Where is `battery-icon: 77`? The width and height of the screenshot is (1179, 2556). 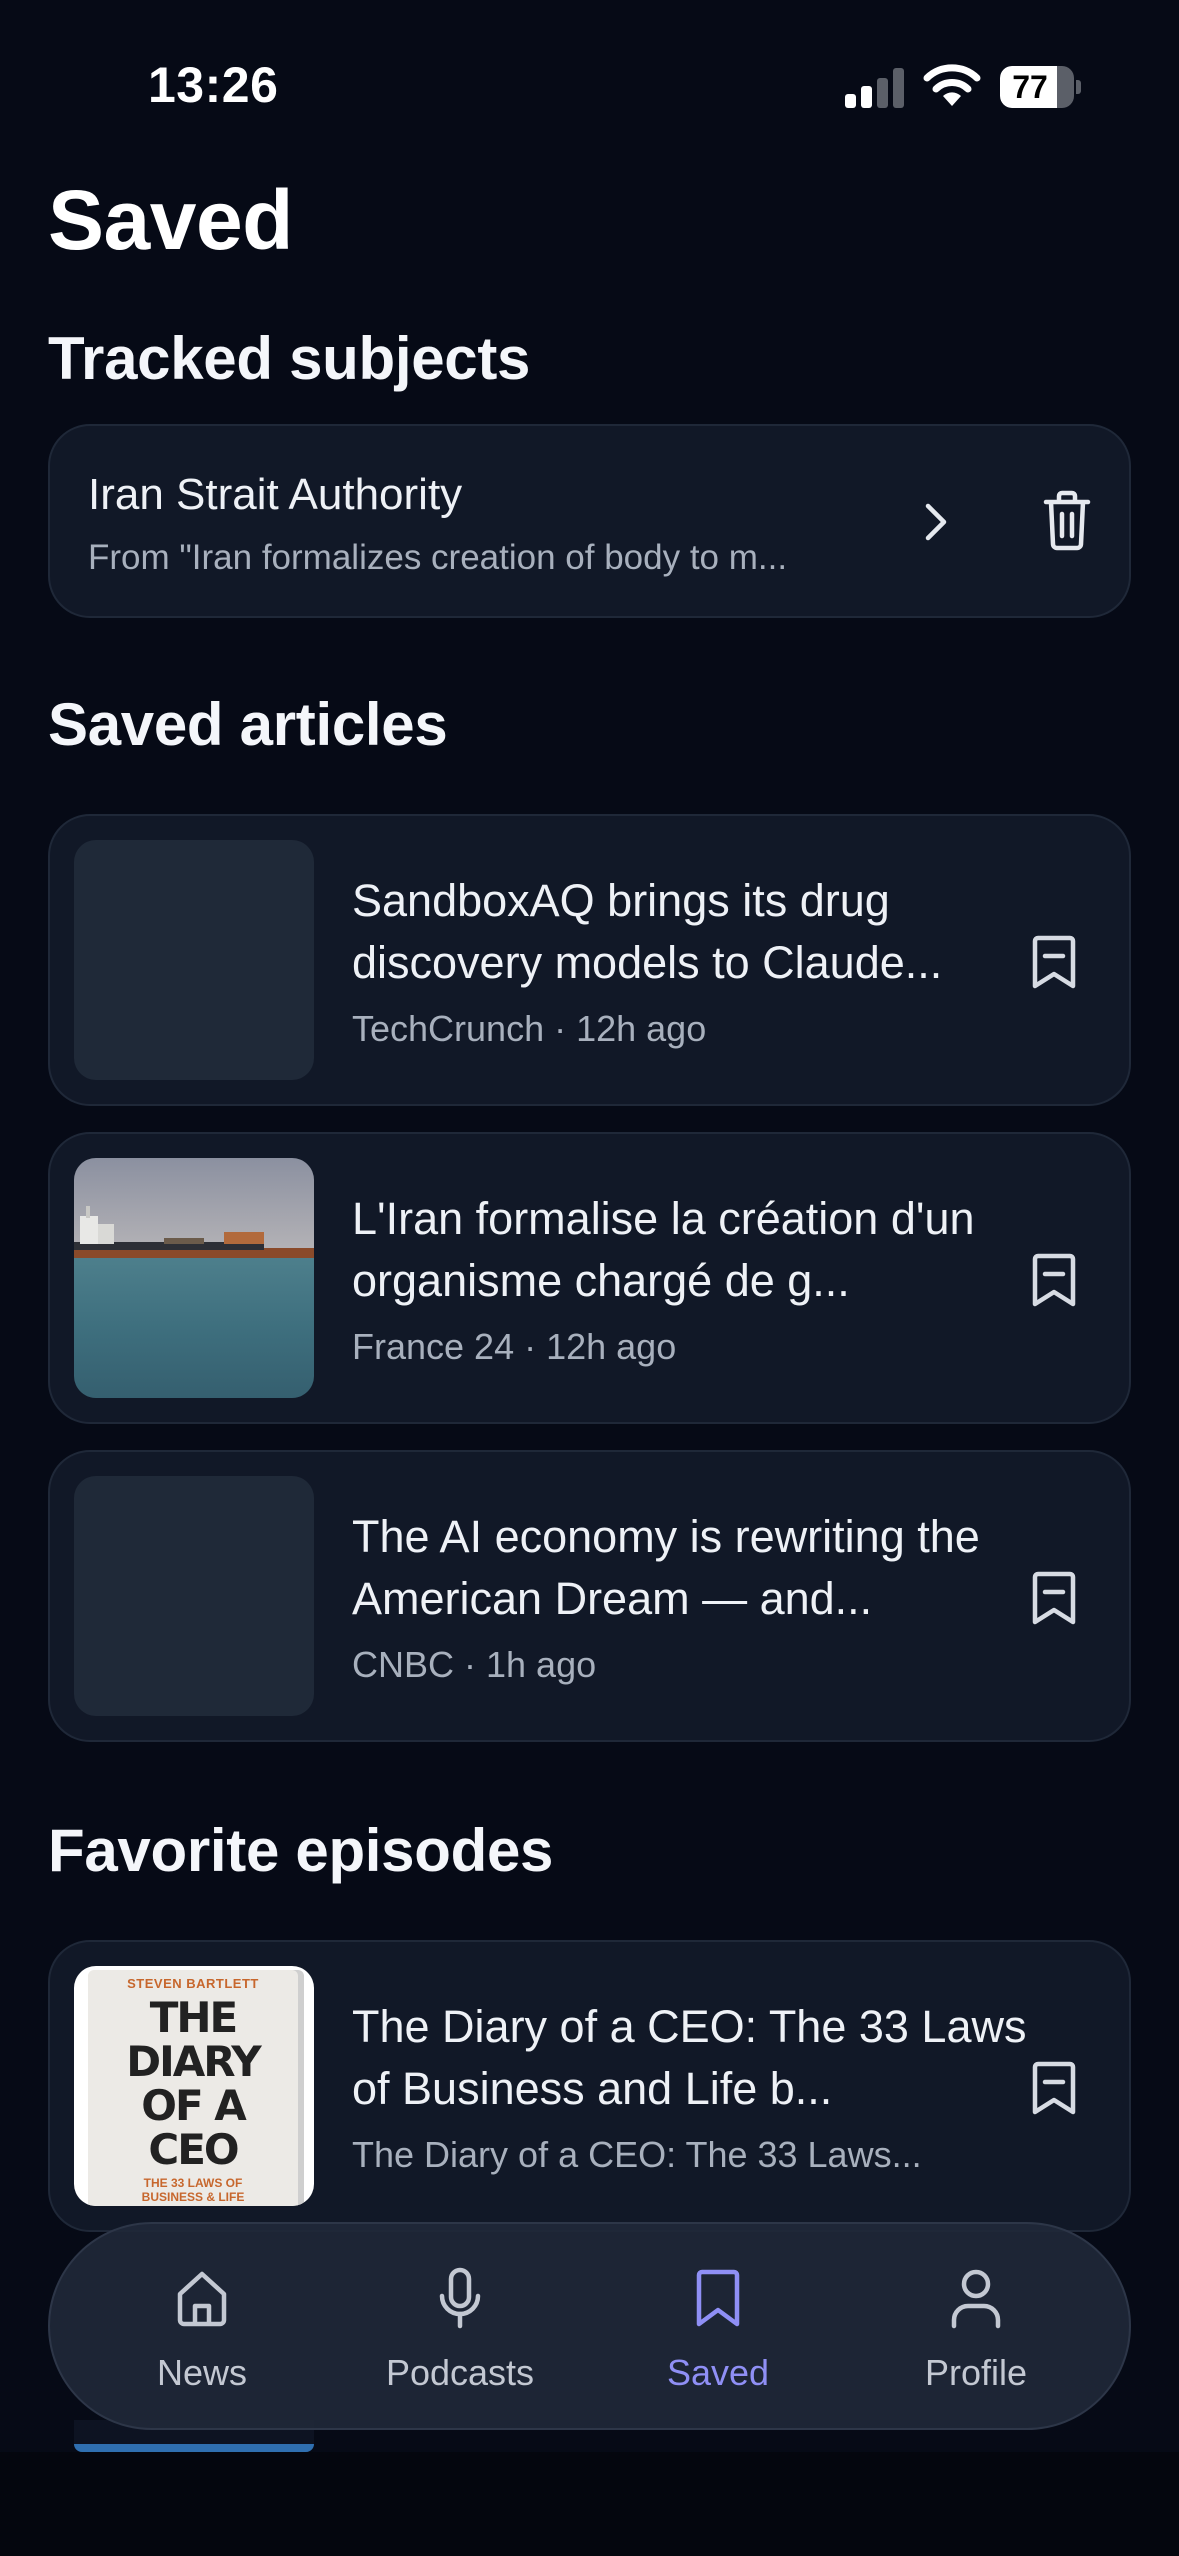
battery-icon: 77 is located at coordinates (1040, 87).